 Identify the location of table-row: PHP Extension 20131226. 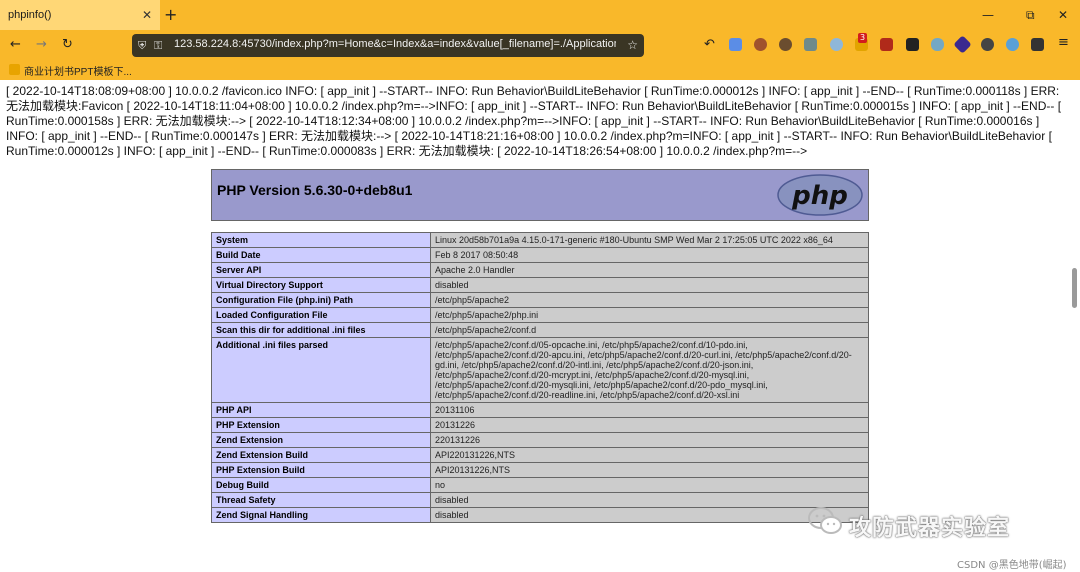
(540, 425).